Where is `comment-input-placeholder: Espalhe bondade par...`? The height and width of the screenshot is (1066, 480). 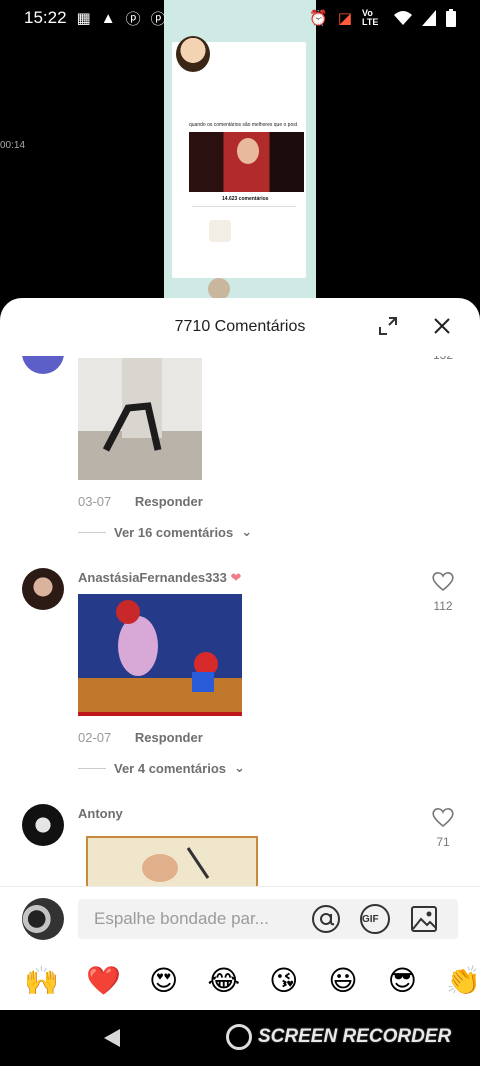 comment-input-placeholder: Espalhe bondade par... is located at coordinates (181, 918).